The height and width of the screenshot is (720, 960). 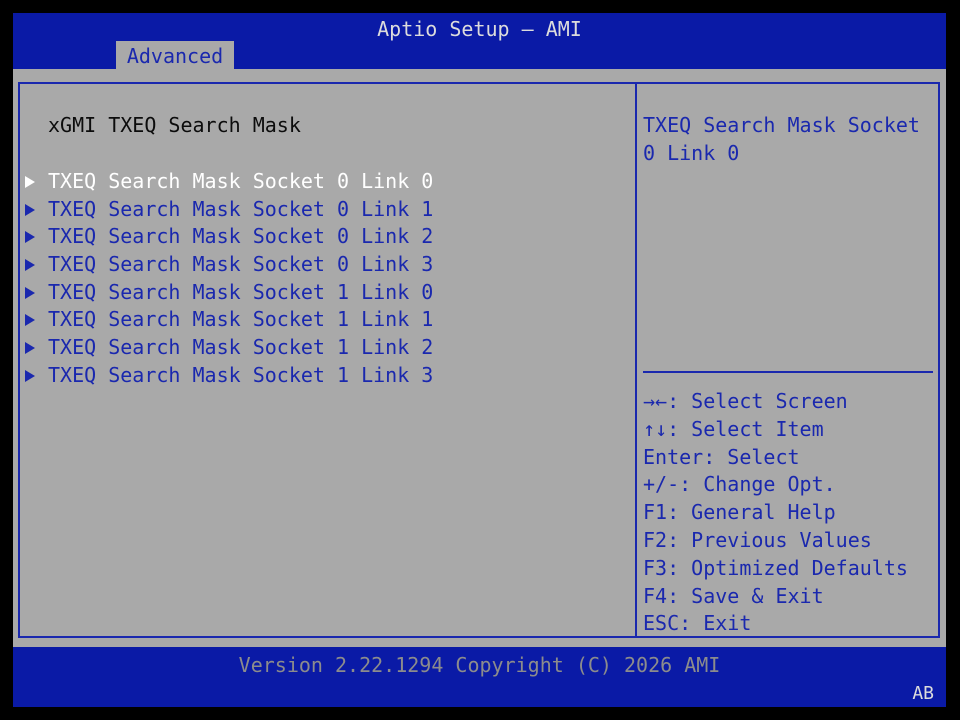 What do you see at coordinates (174, 125) in the screenshot?
I see `page-title: xGMI TXEQ Search Mask` at bounding box center [174, 125].